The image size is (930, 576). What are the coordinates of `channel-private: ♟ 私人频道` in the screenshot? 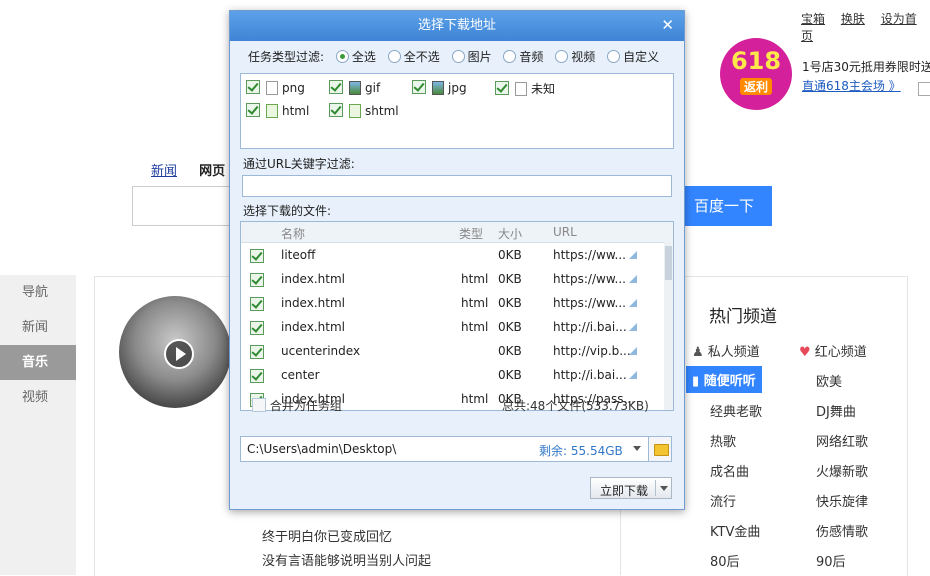 It's located at (726, 350).